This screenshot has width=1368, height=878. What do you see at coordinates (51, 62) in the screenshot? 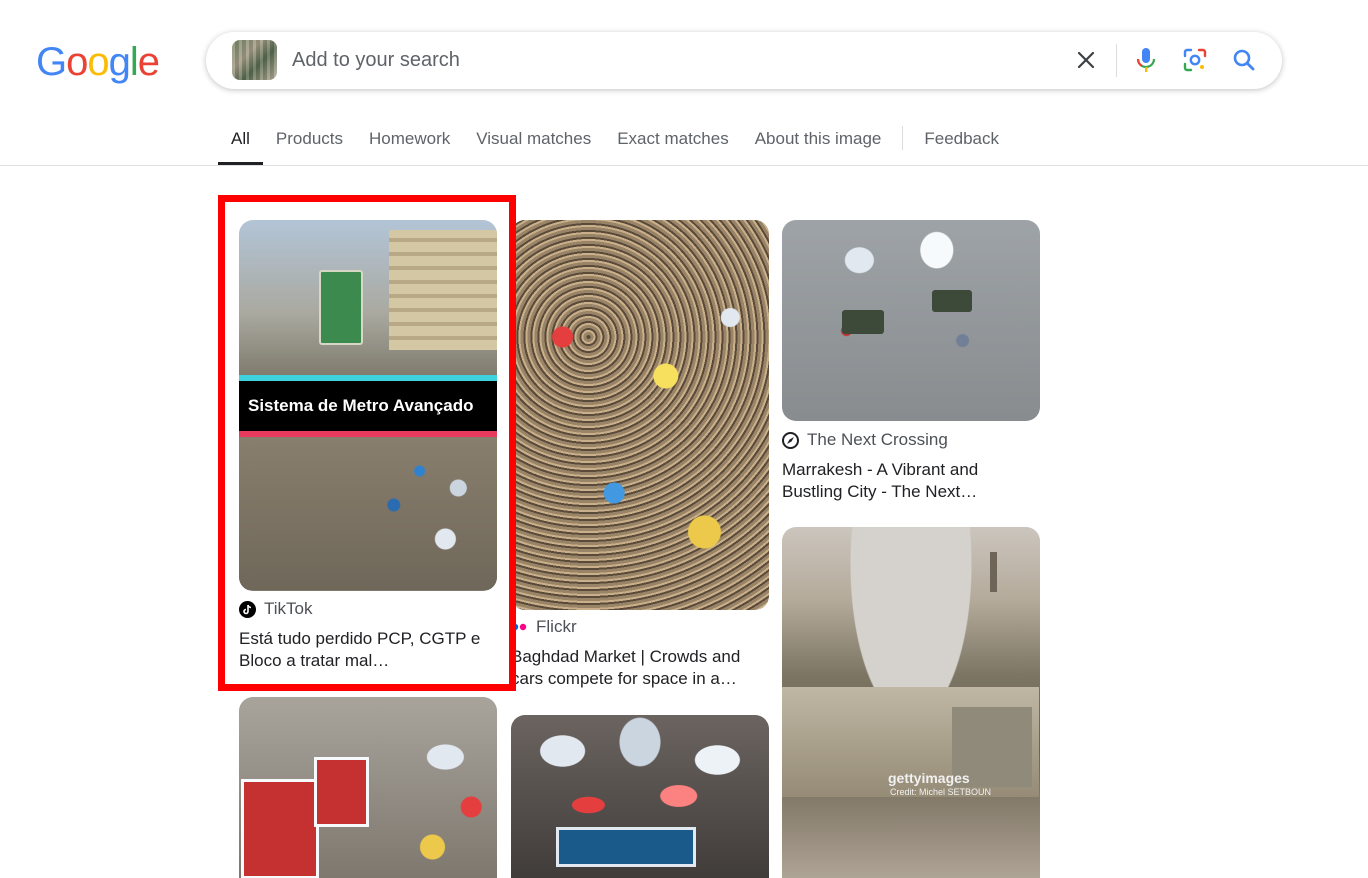
I see `logo-letter: G` at bounding box center [51, 62].